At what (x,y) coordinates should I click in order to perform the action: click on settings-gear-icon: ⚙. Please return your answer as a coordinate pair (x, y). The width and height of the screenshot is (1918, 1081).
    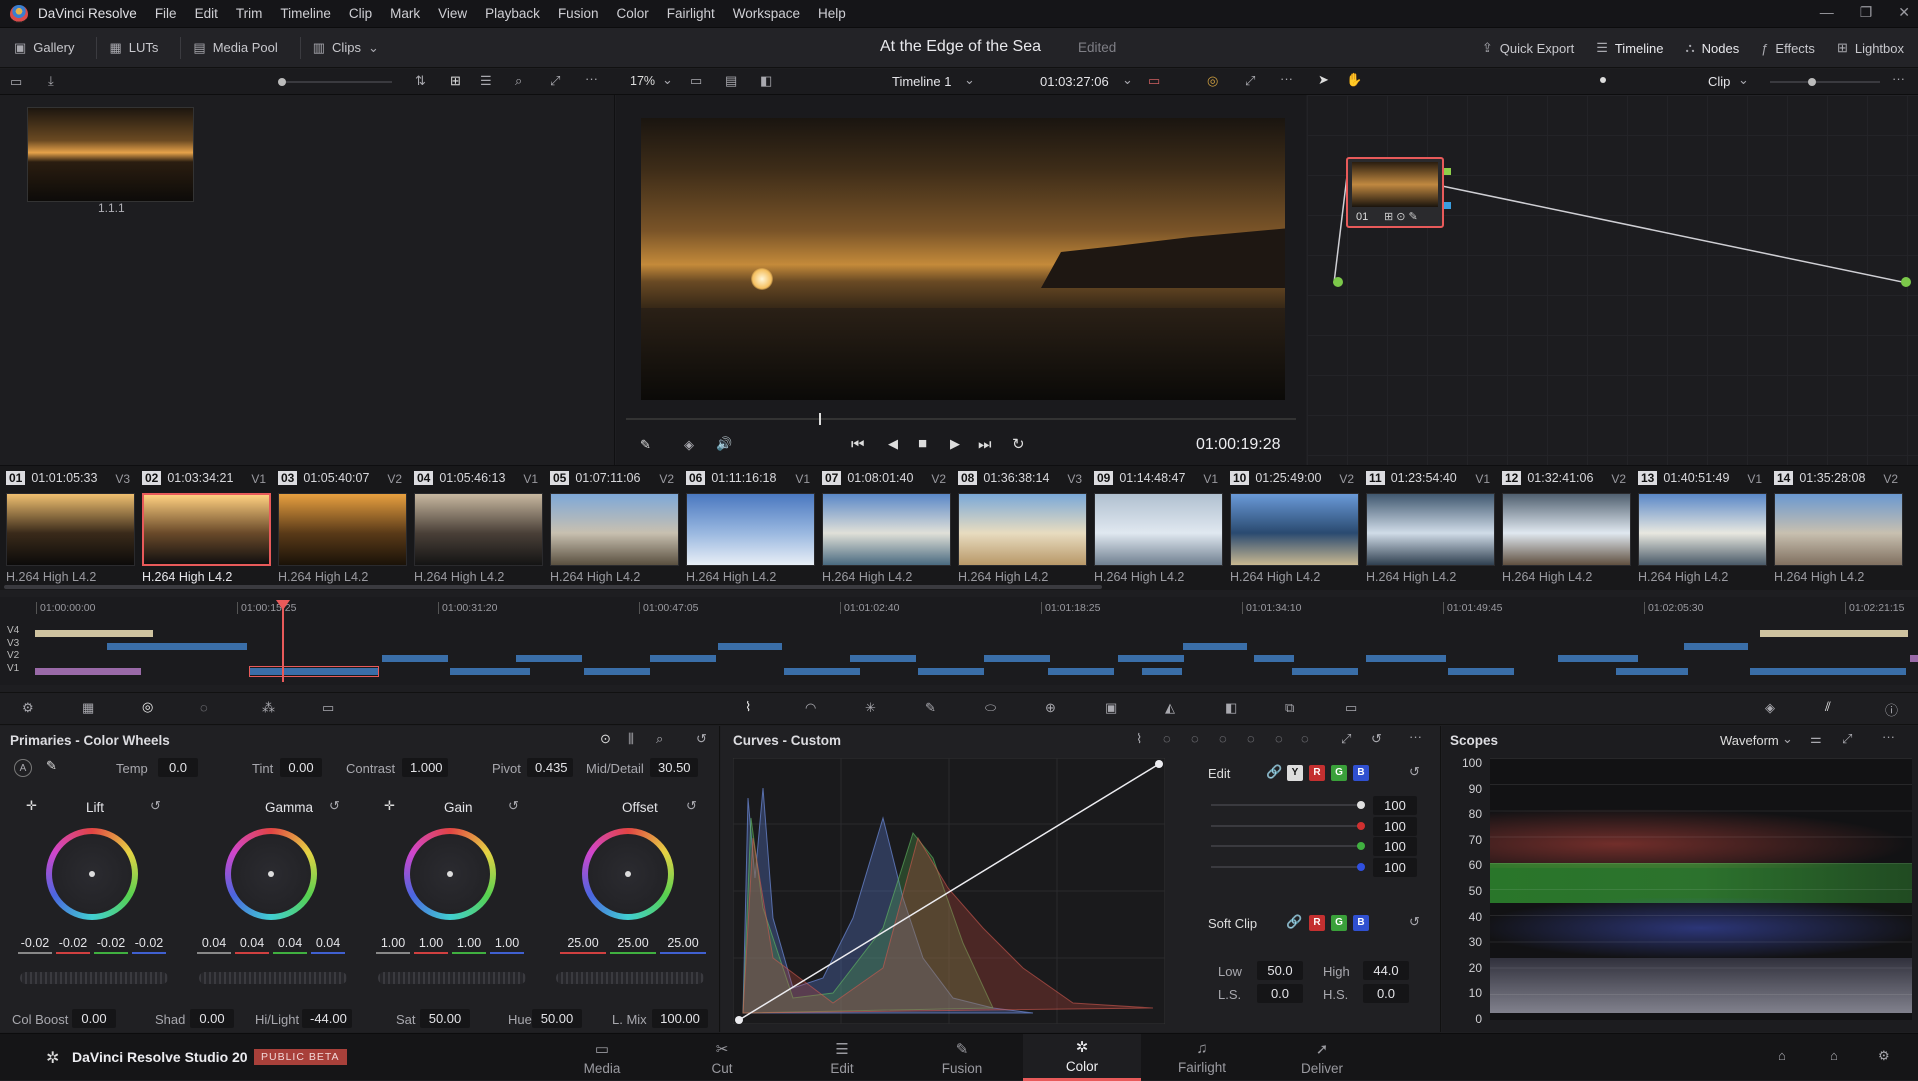
    Looking at the image, I should click on (1884, 1056).